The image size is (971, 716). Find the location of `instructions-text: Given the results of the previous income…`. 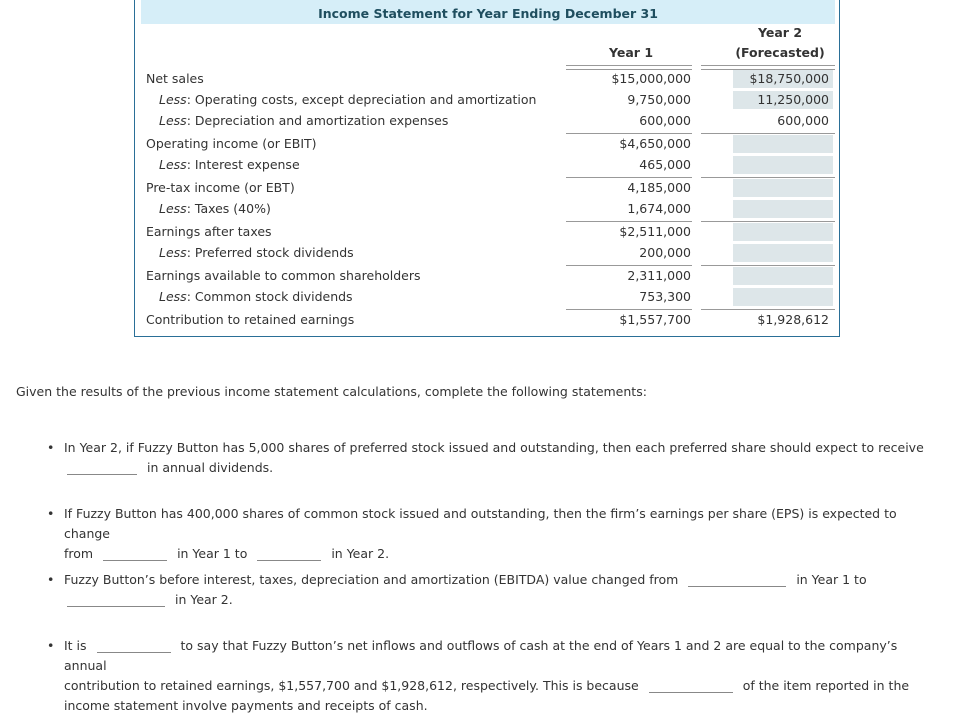

instructions-text: Given the results of the previous income… is located at coordinates (331, 391).